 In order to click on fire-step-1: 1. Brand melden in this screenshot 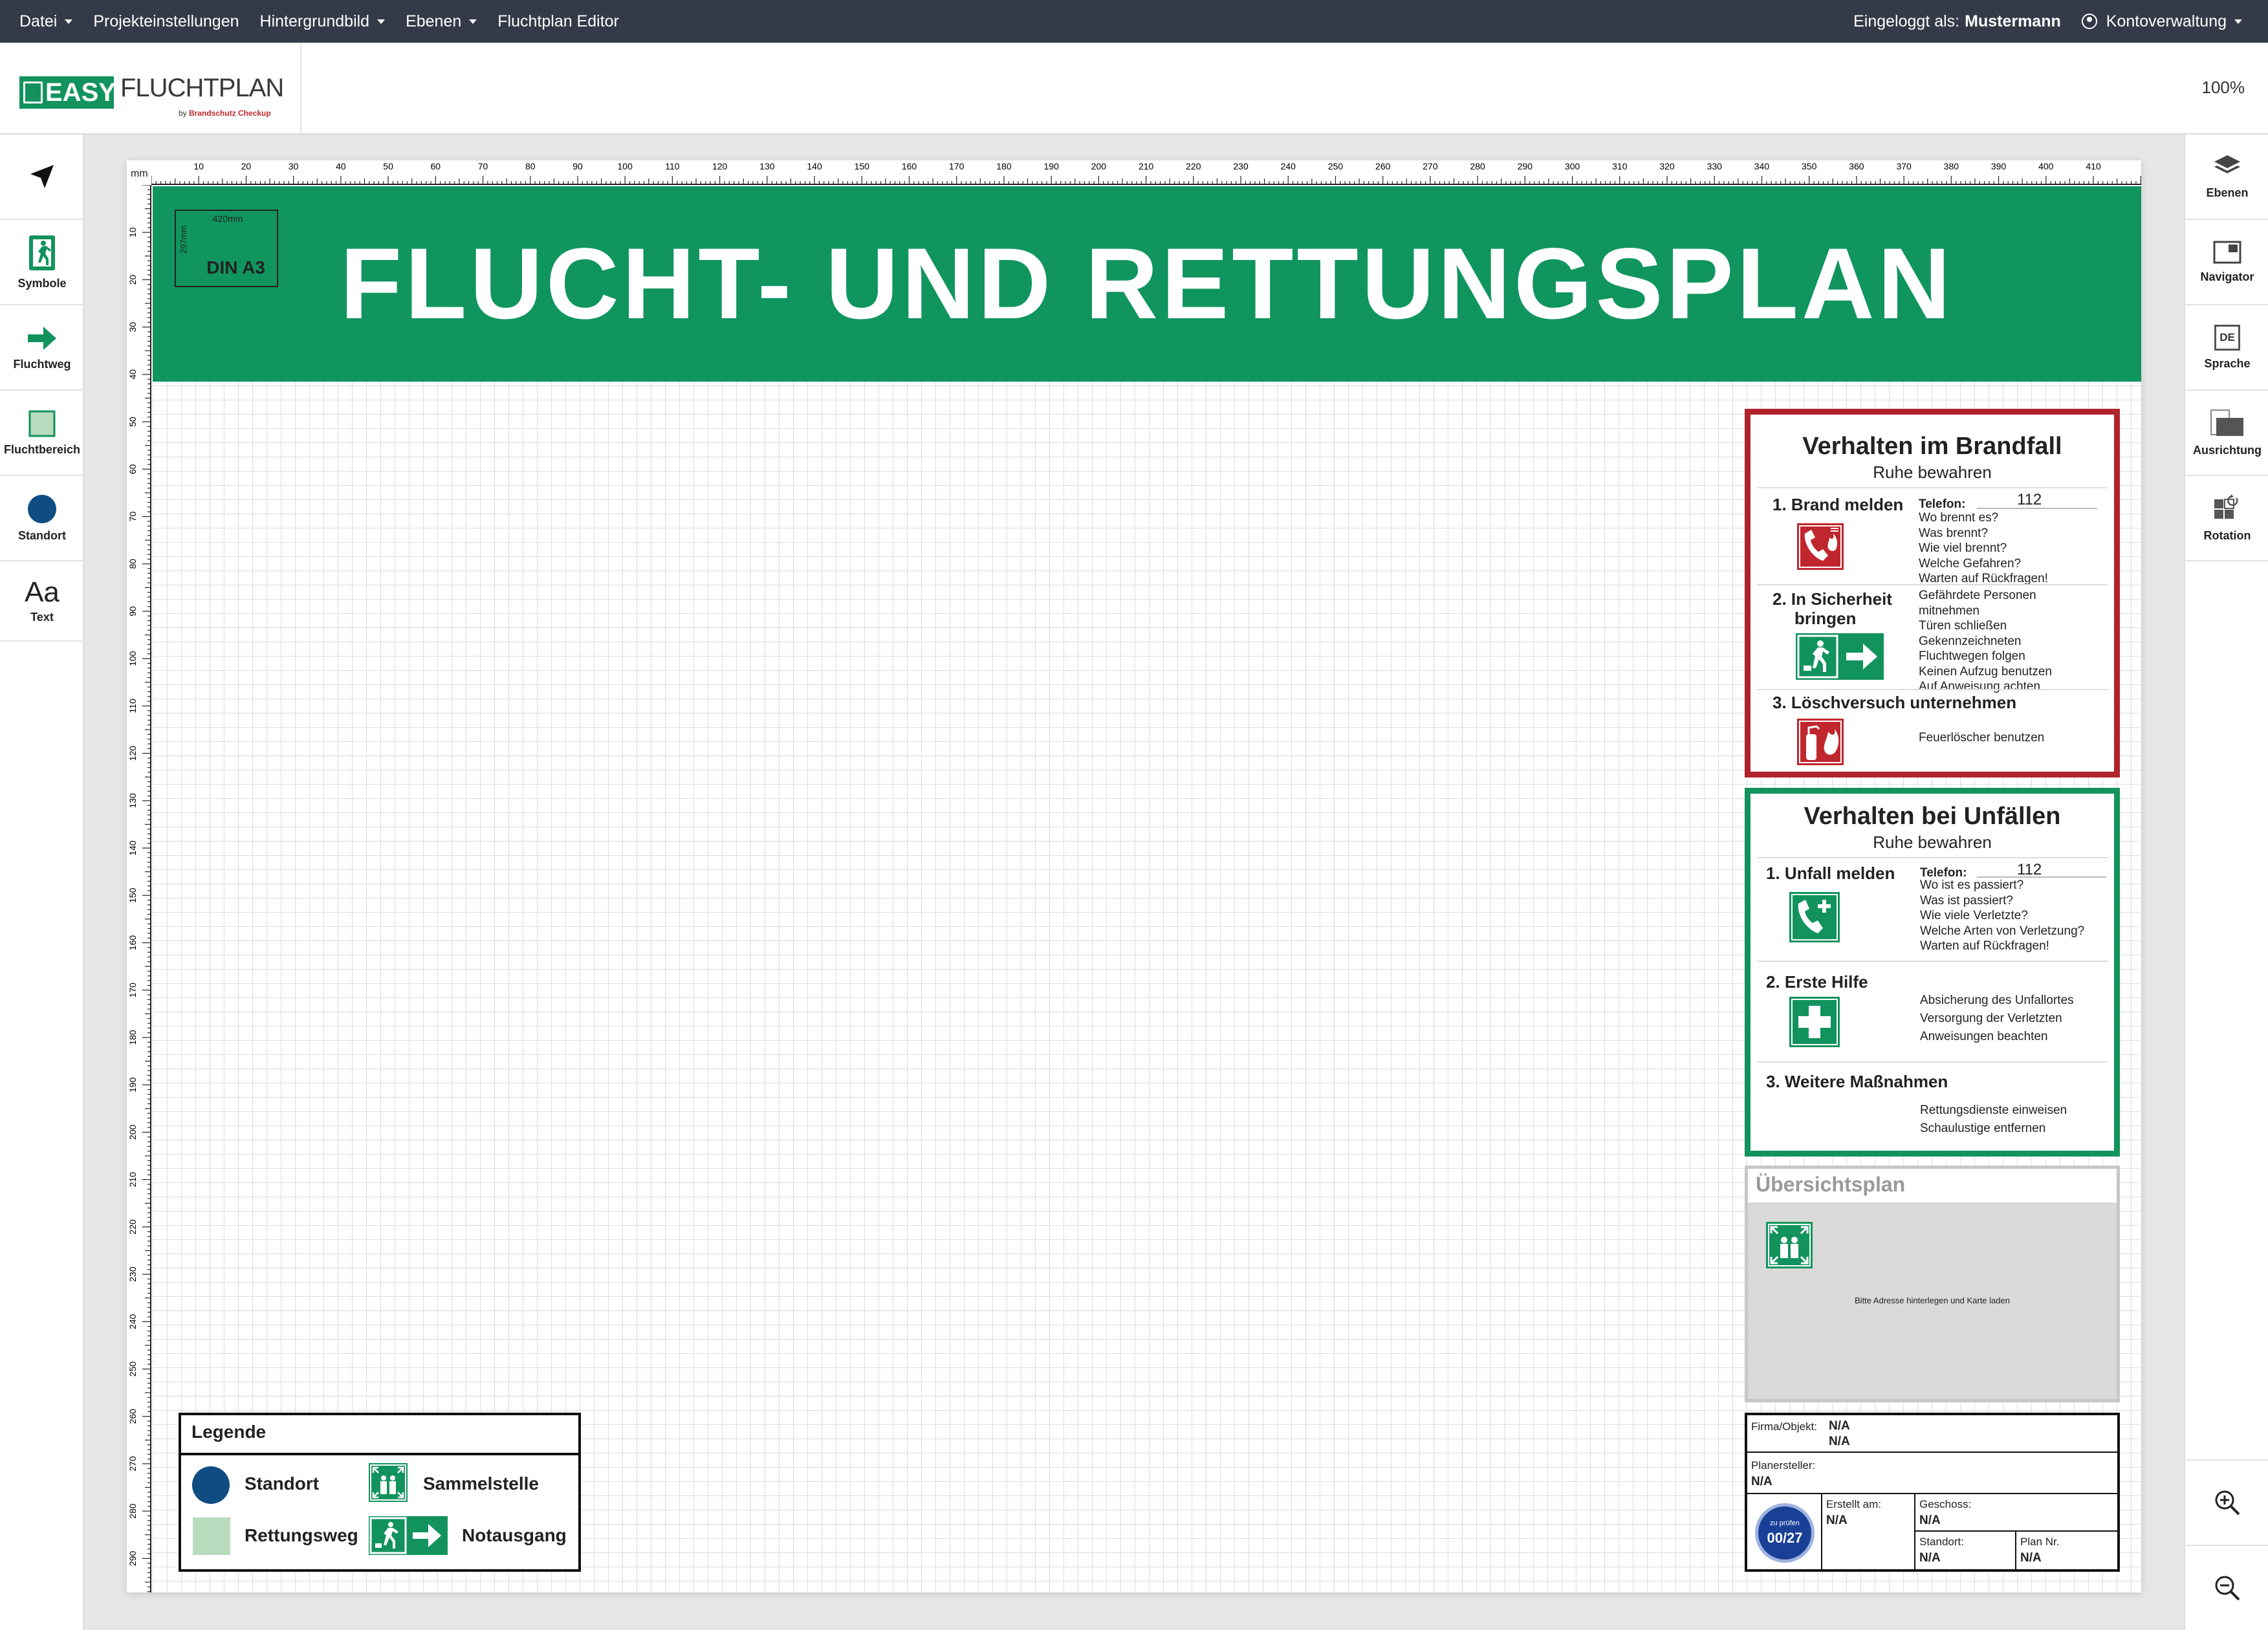, I will do `click(1838, 504)`.